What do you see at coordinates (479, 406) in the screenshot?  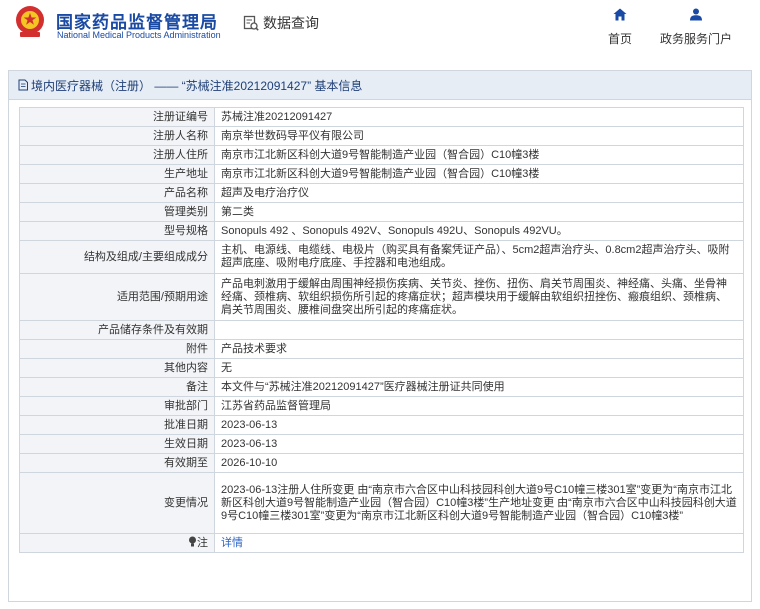 I see `row-value: 江苏省药品监督管理局` at bounding box center [479, 406].